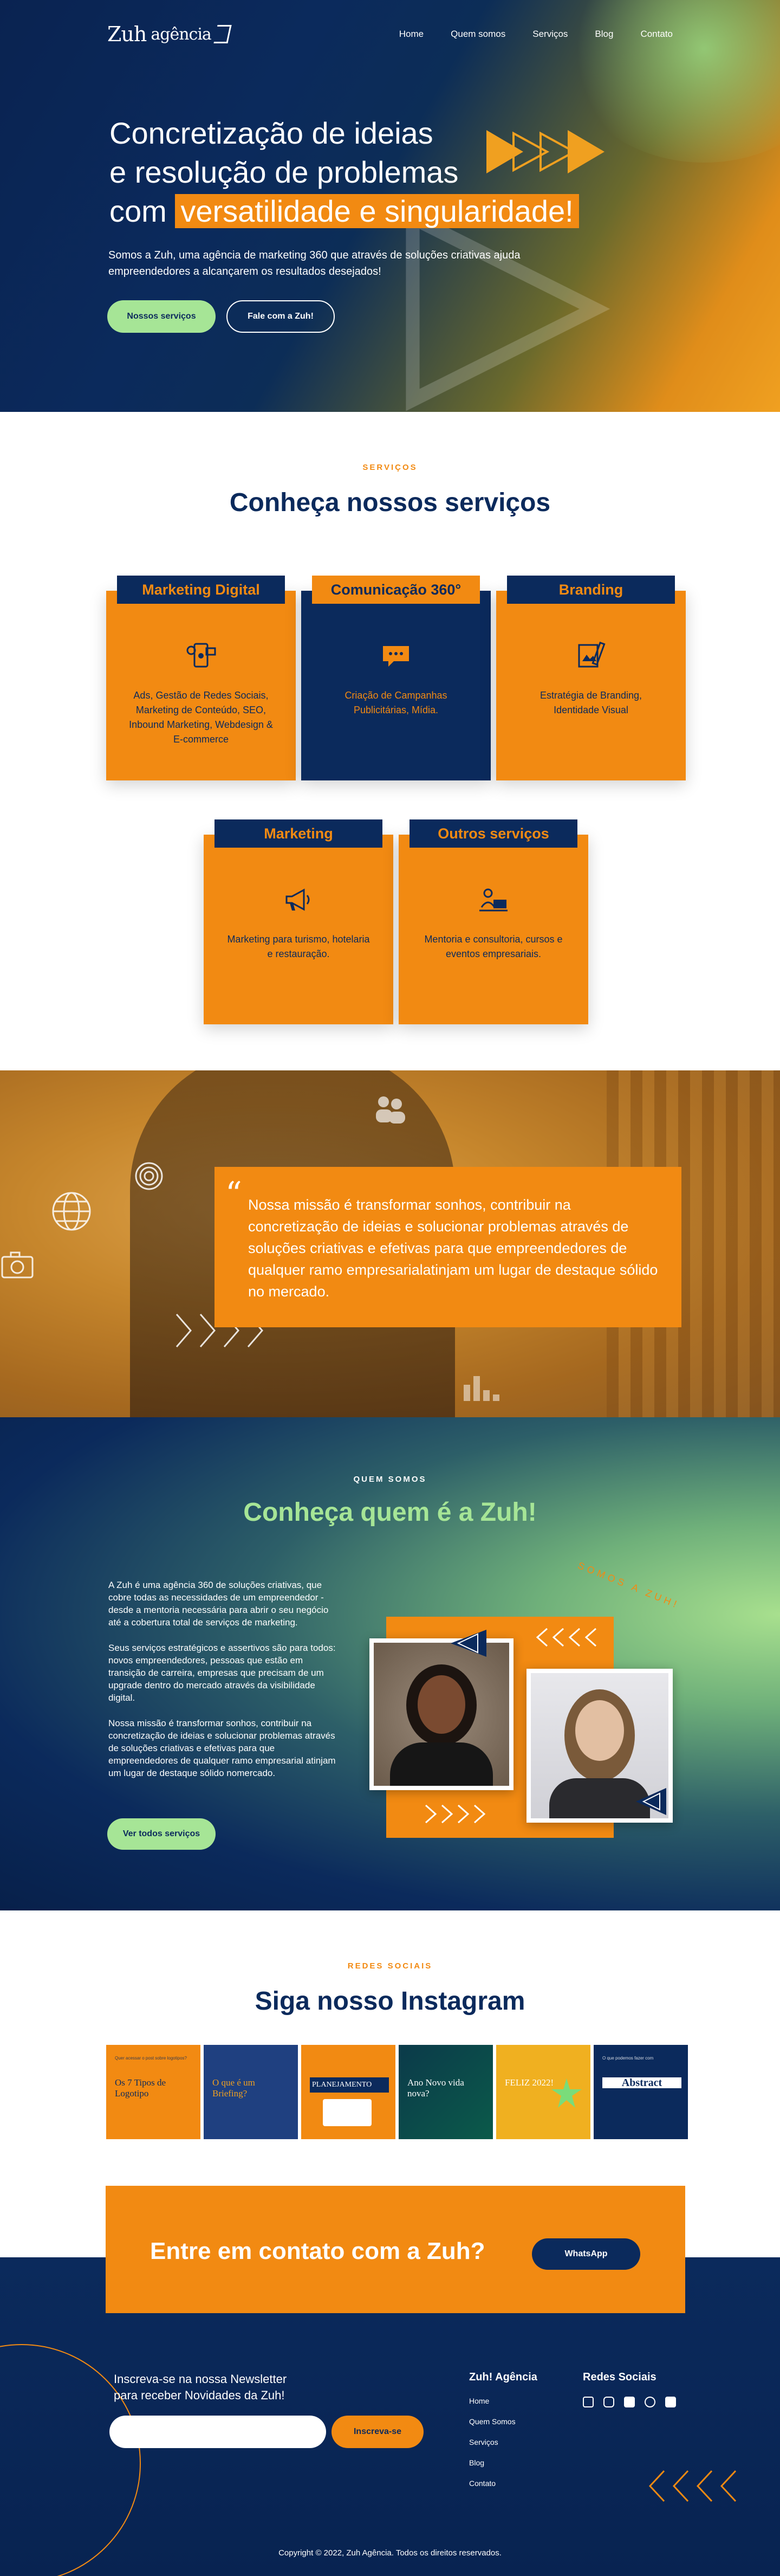 Image resolution: width=780 pixels, height=2576 pixels. Describe the element at coordinates (390, 1479) in the screenshot. I see `about-eyebrow: QUEM SOMOS` at that location.